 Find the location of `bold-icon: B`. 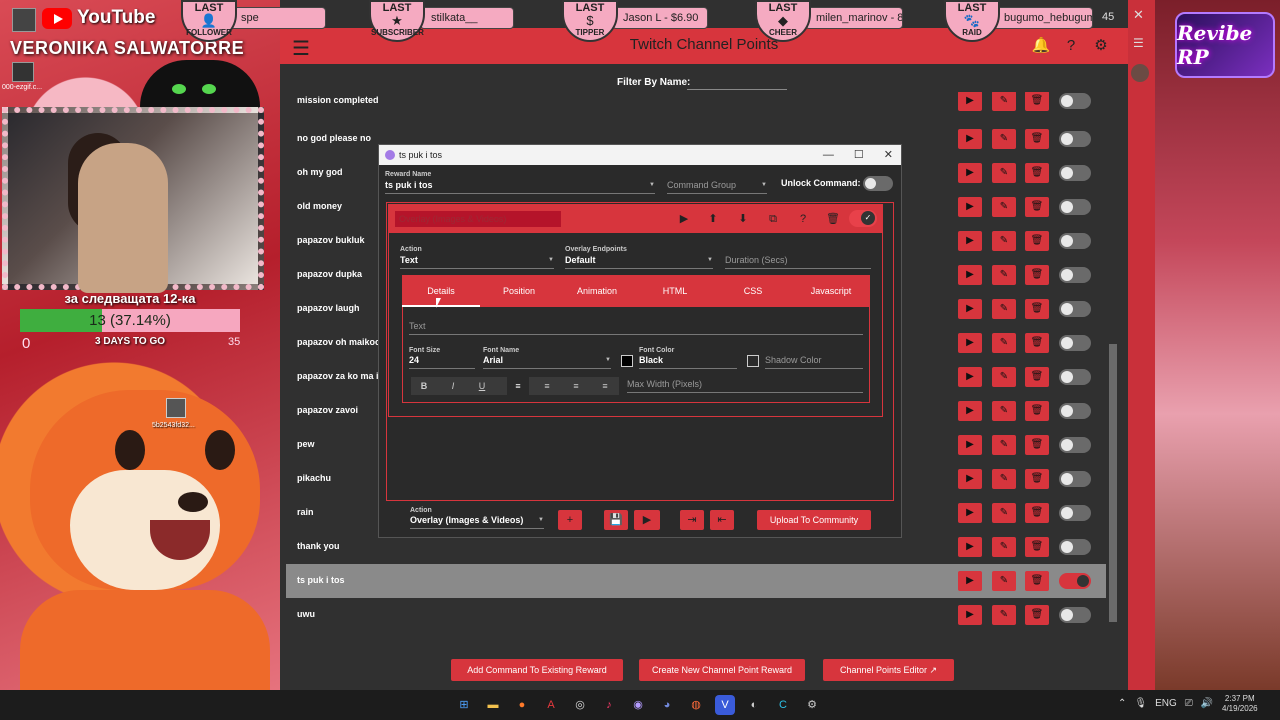

bold-icon: B is located at coordinates (424, 386).